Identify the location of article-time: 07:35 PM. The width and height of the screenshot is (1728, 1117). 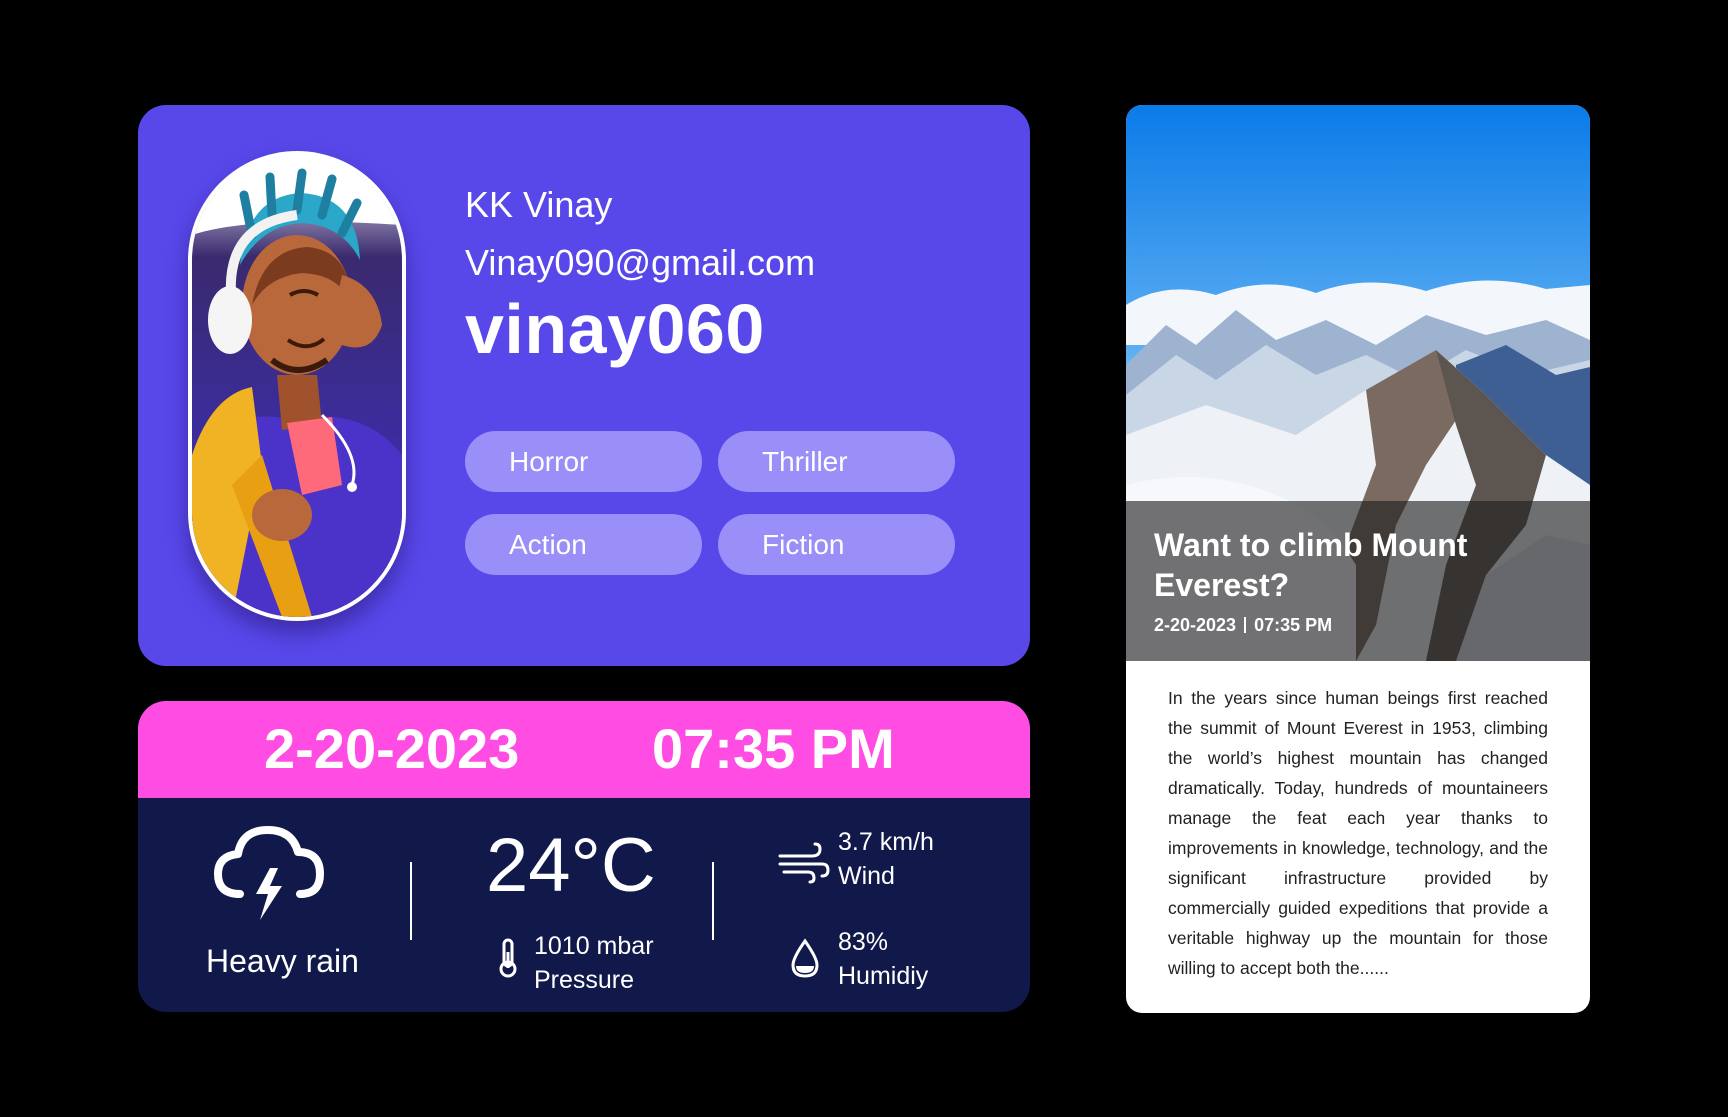
(1293, 625).